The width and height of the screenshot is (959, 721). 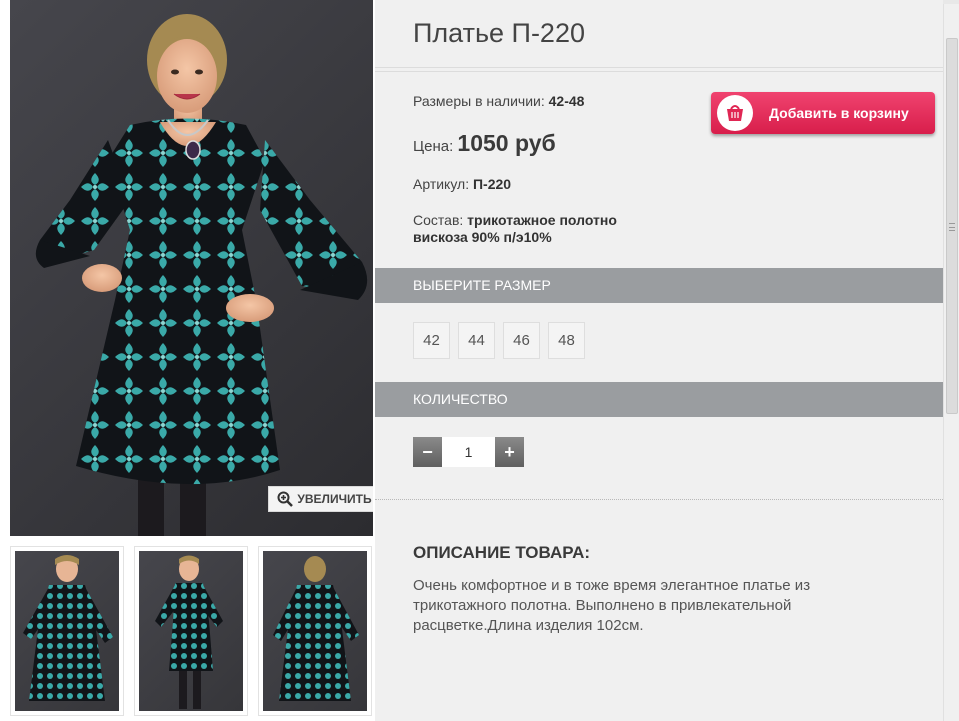 I want to click on composition-line2: вискоза 90% п/э10%, so click(x=482, y=237).